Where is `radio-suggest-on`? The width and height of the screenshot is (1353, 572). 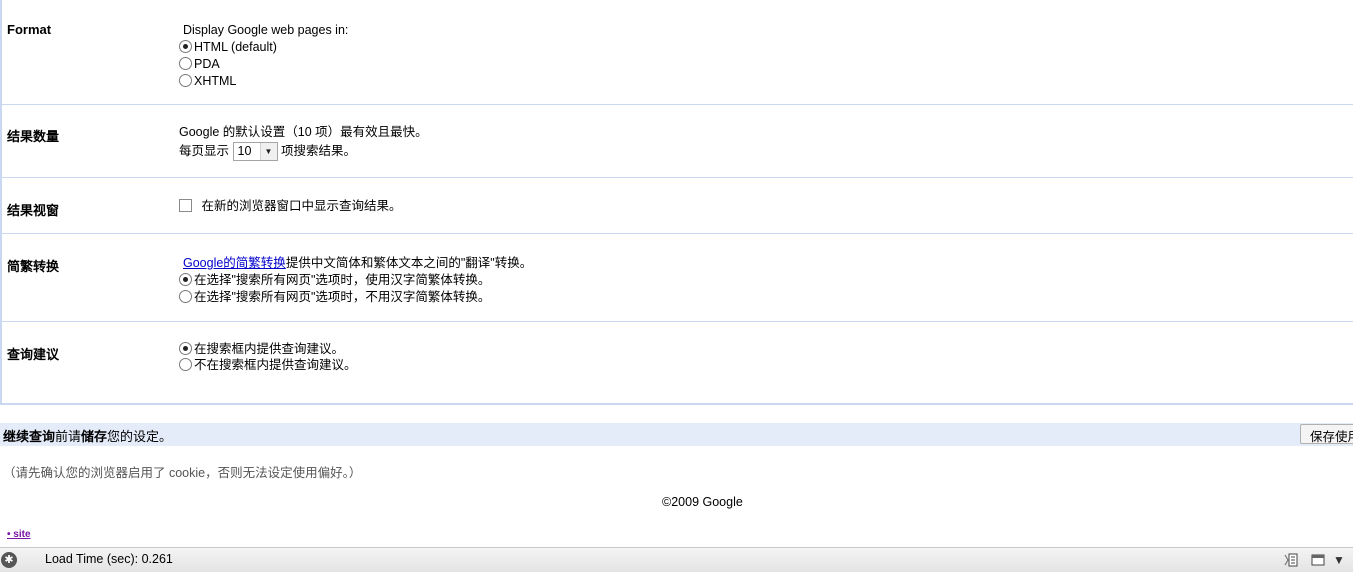 radio-suggest-on is located at coordinates (185, 348).